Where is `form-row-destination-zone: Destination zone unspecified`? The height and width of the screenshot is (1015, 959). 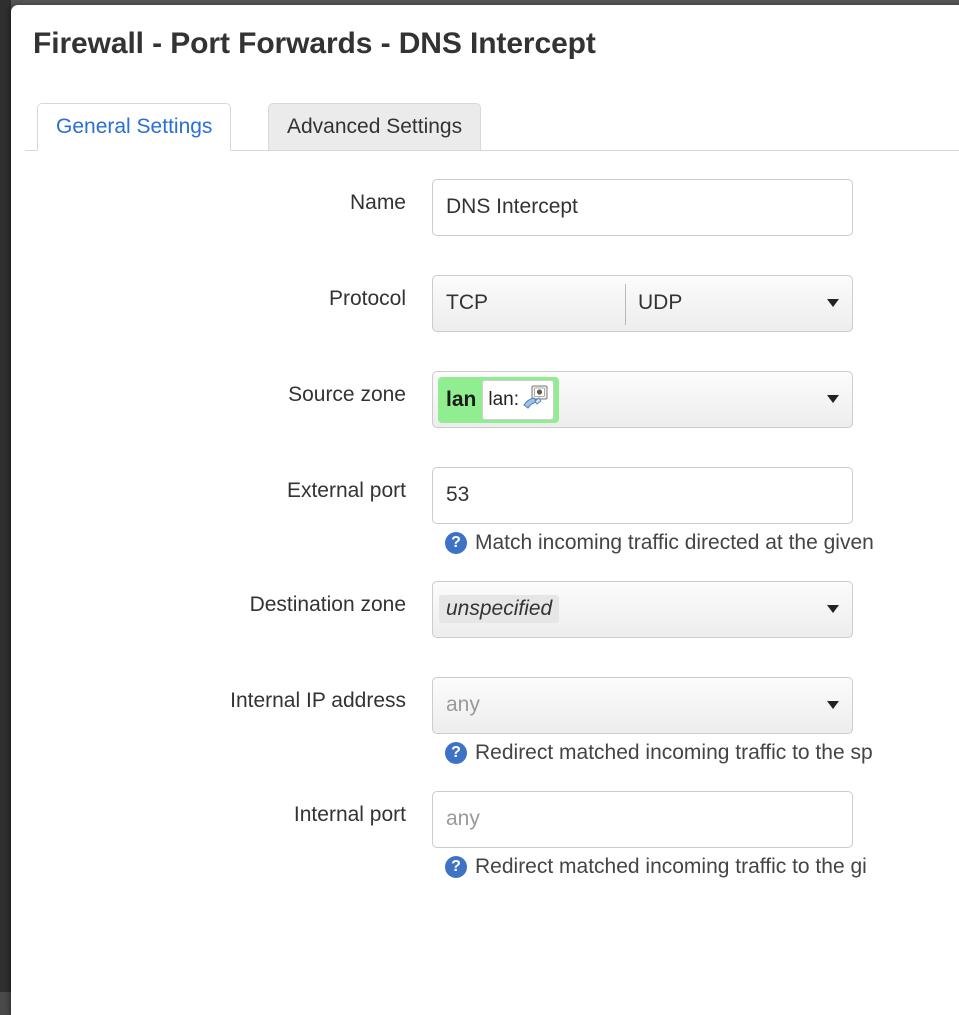 form-row-destination-zone: Destination zone unspecified is located at coordinates (485, 617).